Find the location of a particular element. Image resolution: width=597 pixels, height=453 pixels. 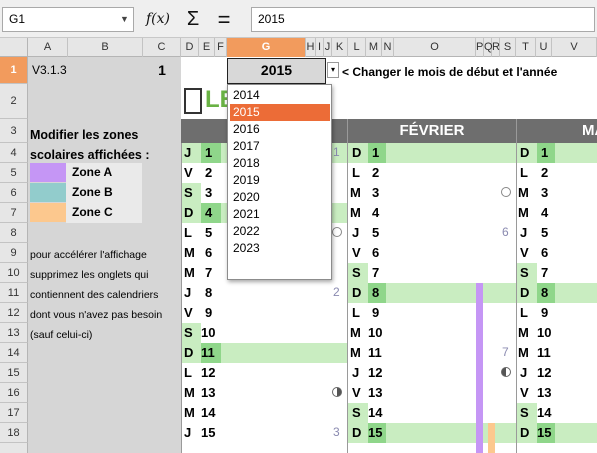

row-header-11: 11 is located at coordinates (14, 293).